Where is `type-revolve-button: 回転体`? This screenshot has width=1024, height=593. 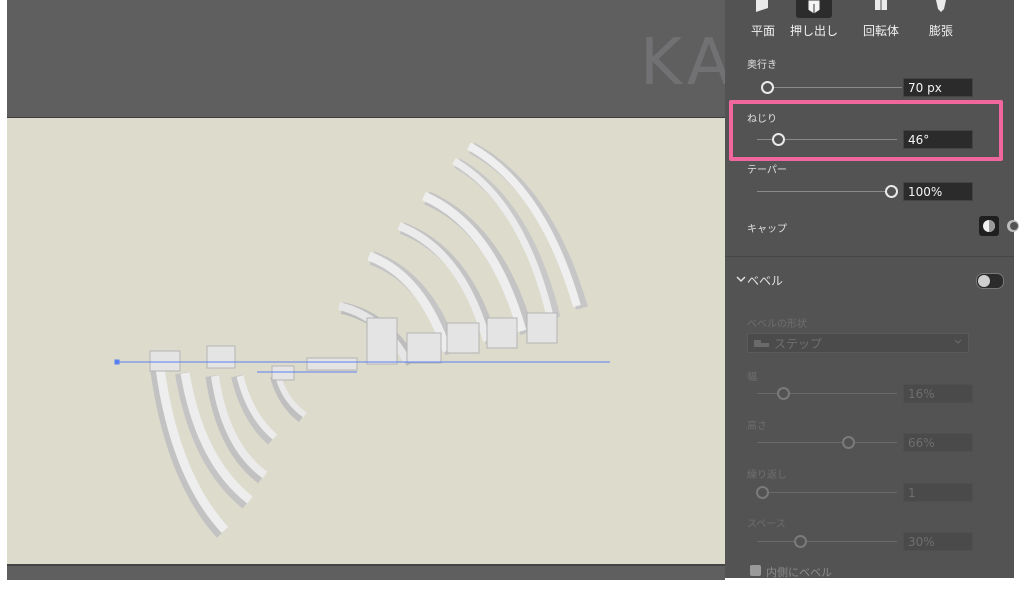
type-revolve-button: 回転体 is located at coordinates (881, 19).